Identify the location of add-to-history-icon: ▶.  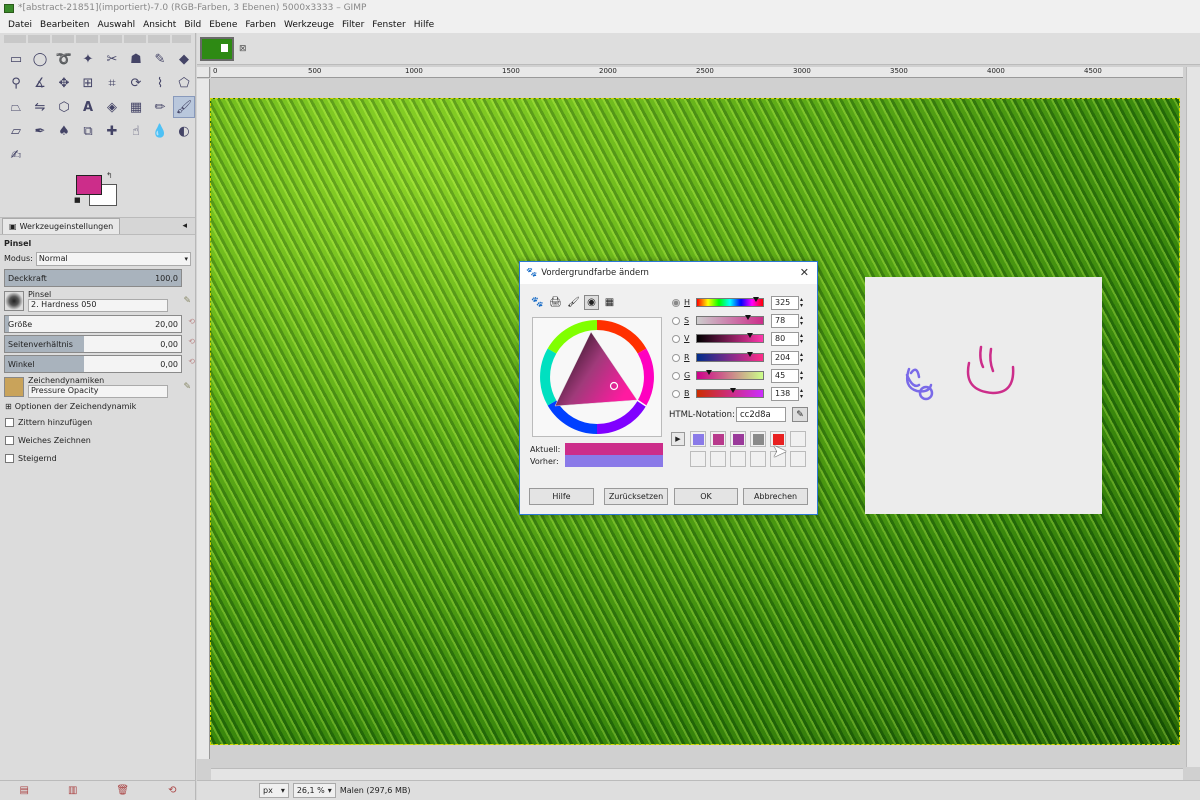
(678, 439).